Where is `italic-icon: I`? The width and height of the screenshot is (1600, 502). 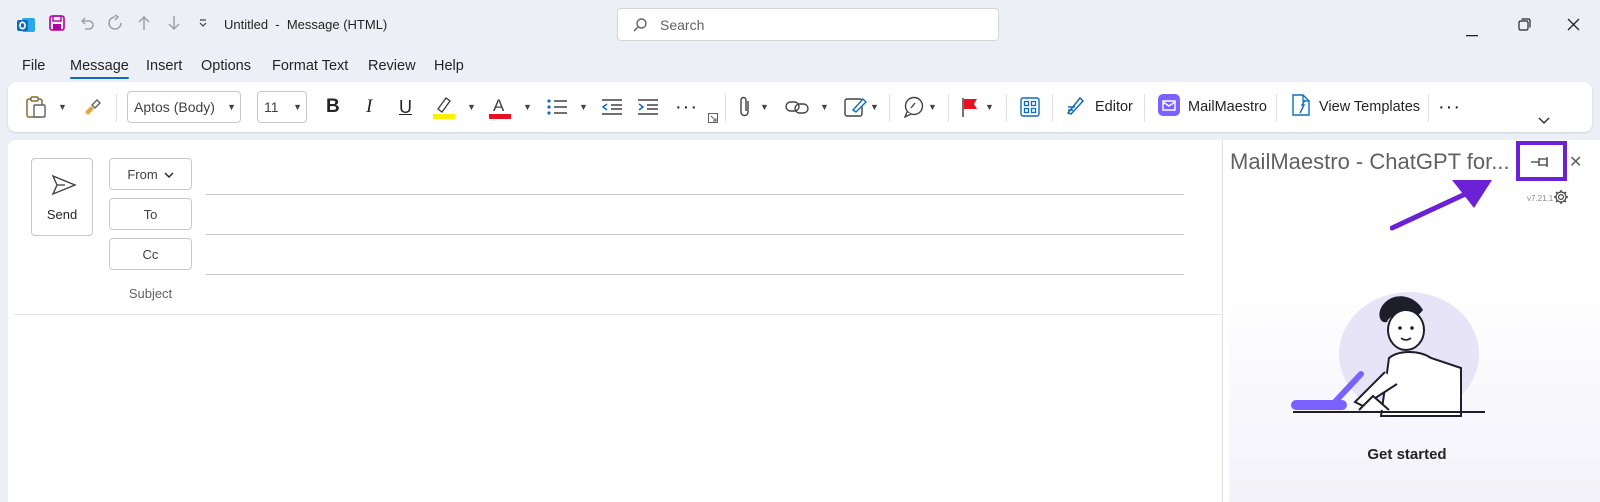 italic-icon: I is located at coordinates (369, 107).